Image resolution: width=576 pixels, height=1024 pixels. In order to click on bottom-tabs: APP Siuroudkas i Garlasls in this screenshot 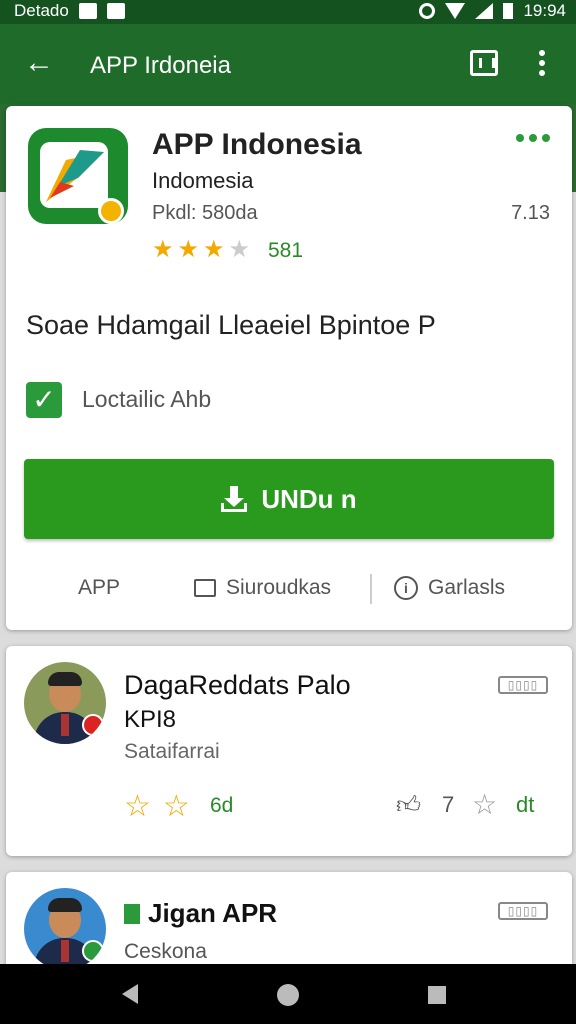, I will do `click(289, 589)`.